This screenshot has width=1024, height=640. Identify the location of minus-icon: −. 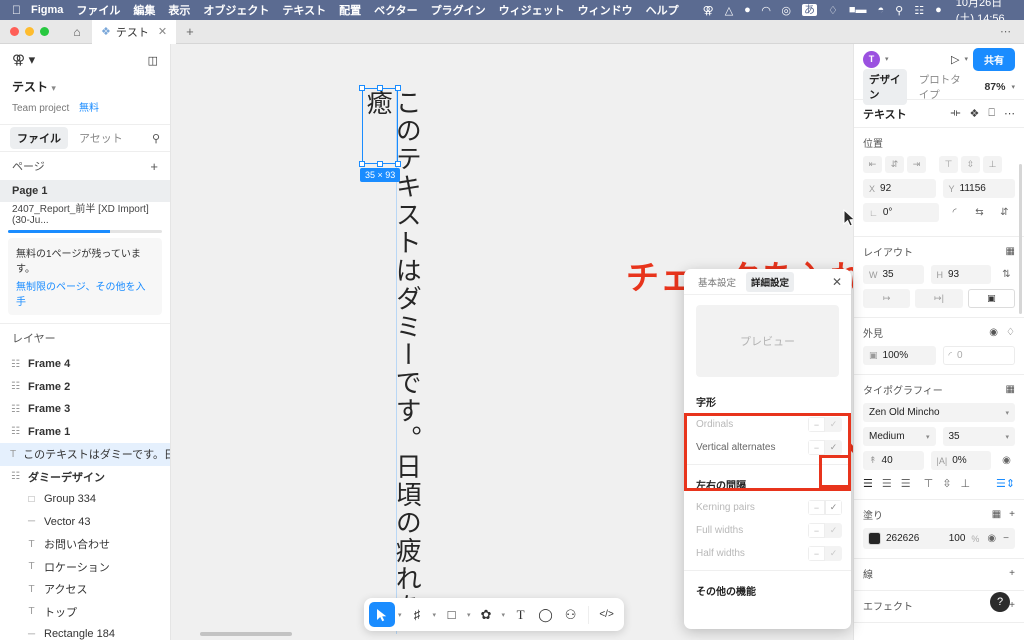
(1006, 538).